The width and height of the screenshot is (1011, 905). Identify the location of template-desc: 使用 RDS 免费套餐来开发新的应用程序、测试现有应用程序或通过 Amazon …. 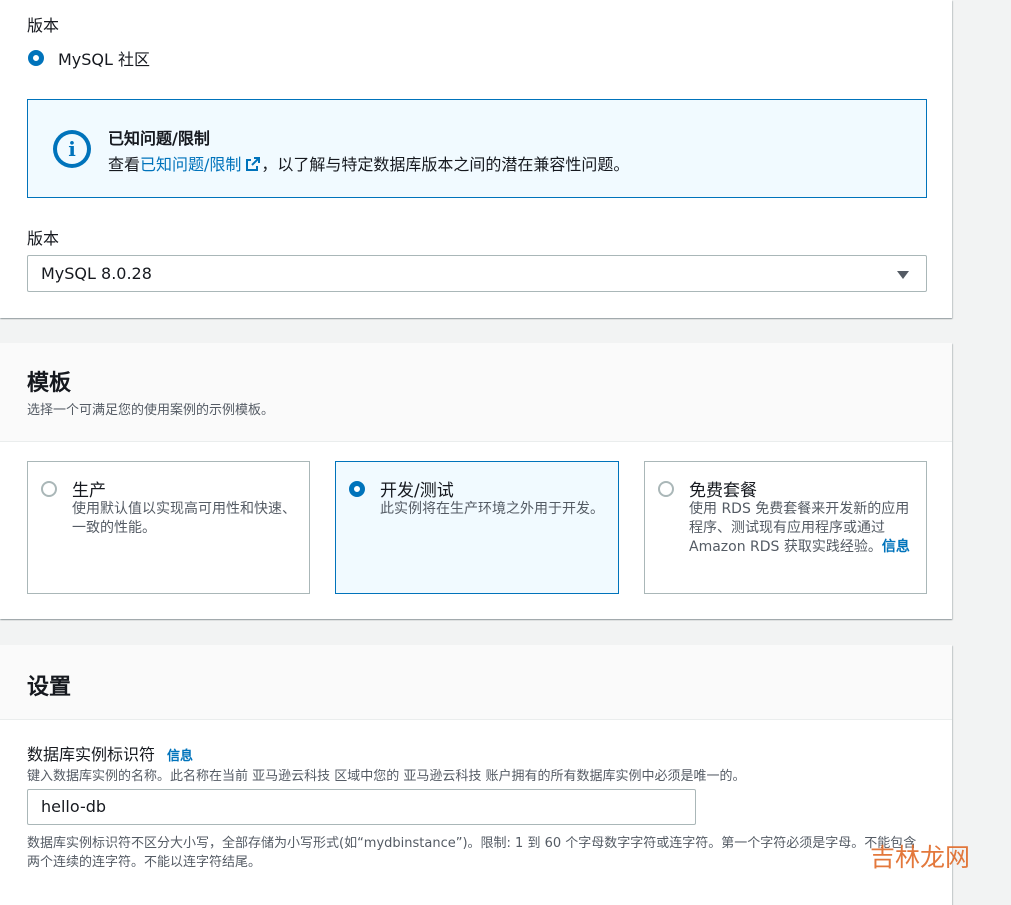
(803, 528).